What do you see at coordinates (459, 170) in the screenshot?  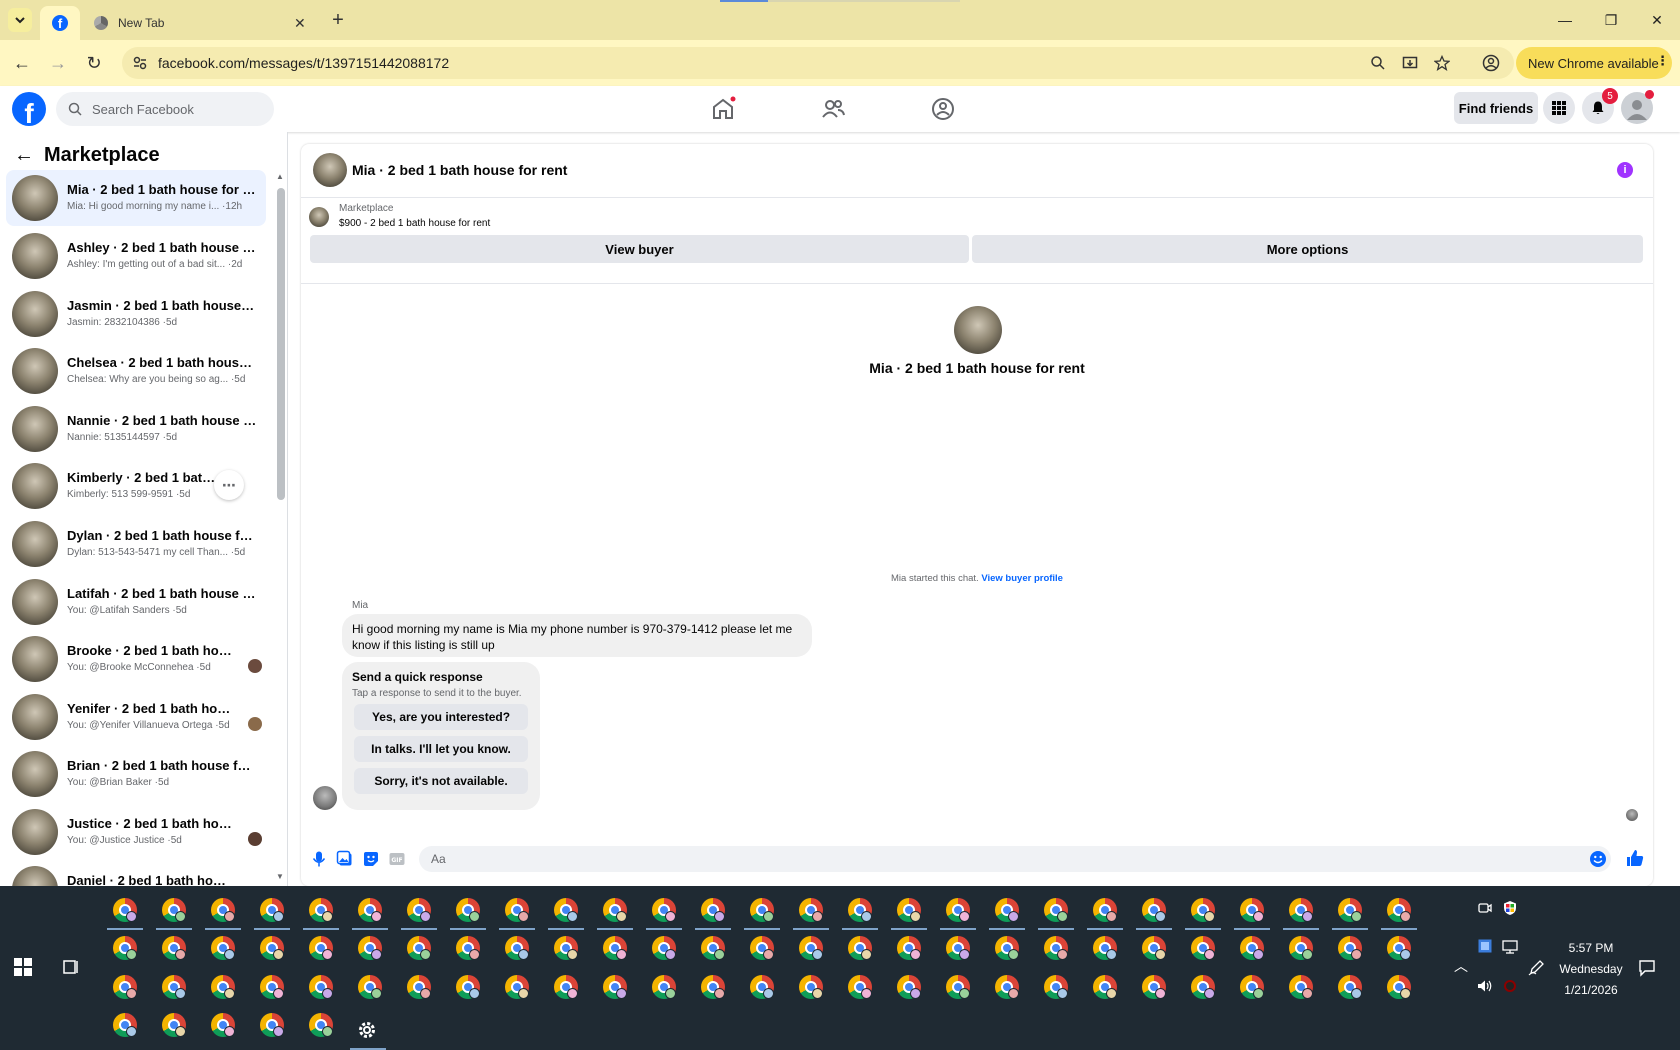 I see `chat-title: Mia · 2 bed 1 bath house for rent` at bounding box center [459, 170].